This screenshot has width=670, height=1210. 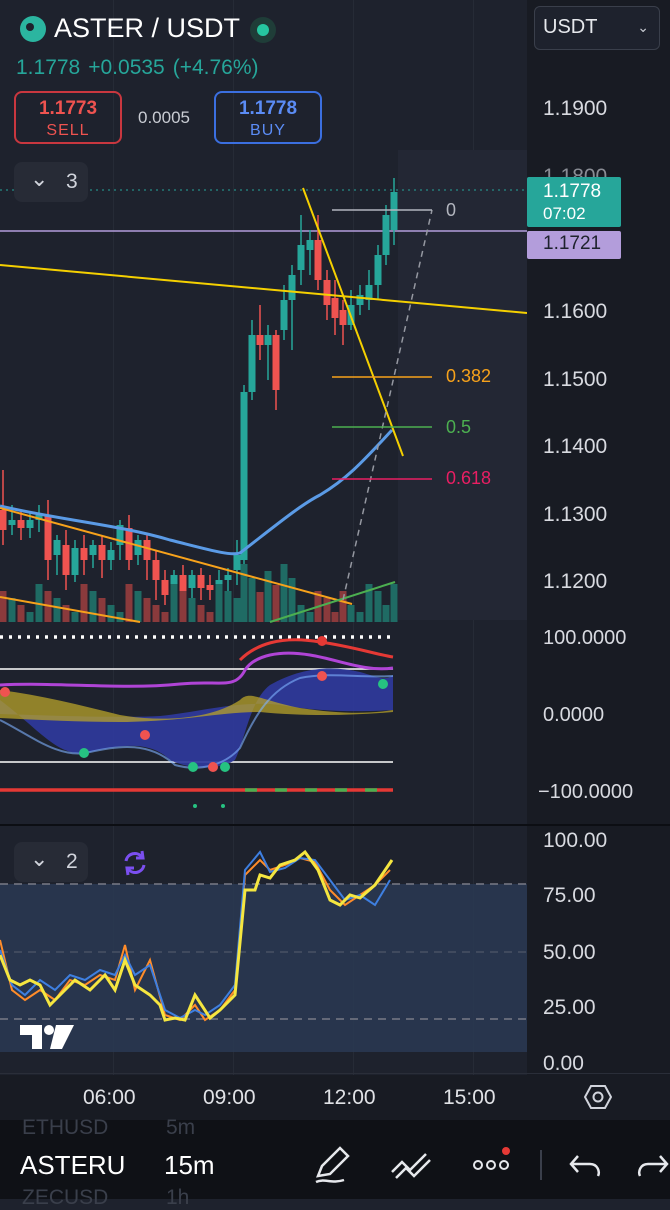 What do you see at coordinates (164, 117) in the screenshot?
I see `spread-value: 0.0005` at bounding box center [164, 117].